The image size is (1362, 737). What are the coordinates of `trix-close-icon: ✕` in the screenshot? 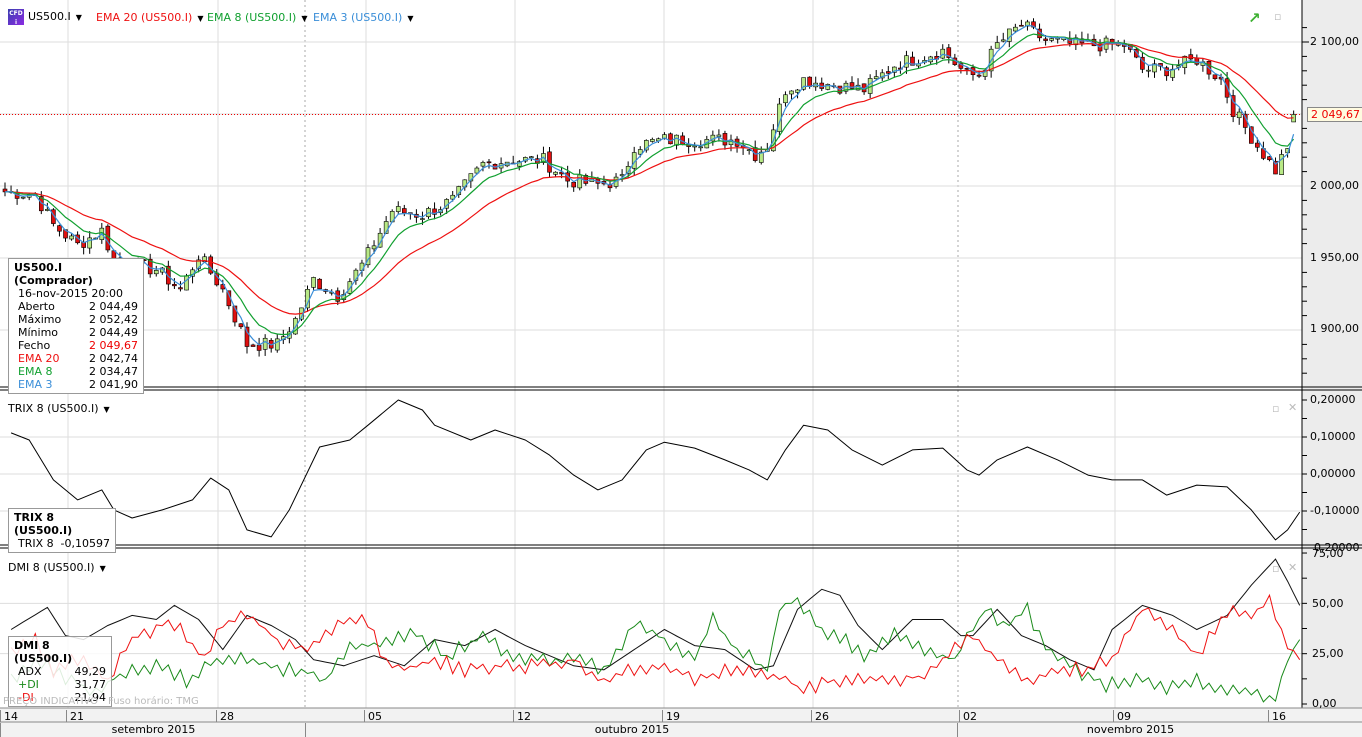 It's located at (1292, 407).